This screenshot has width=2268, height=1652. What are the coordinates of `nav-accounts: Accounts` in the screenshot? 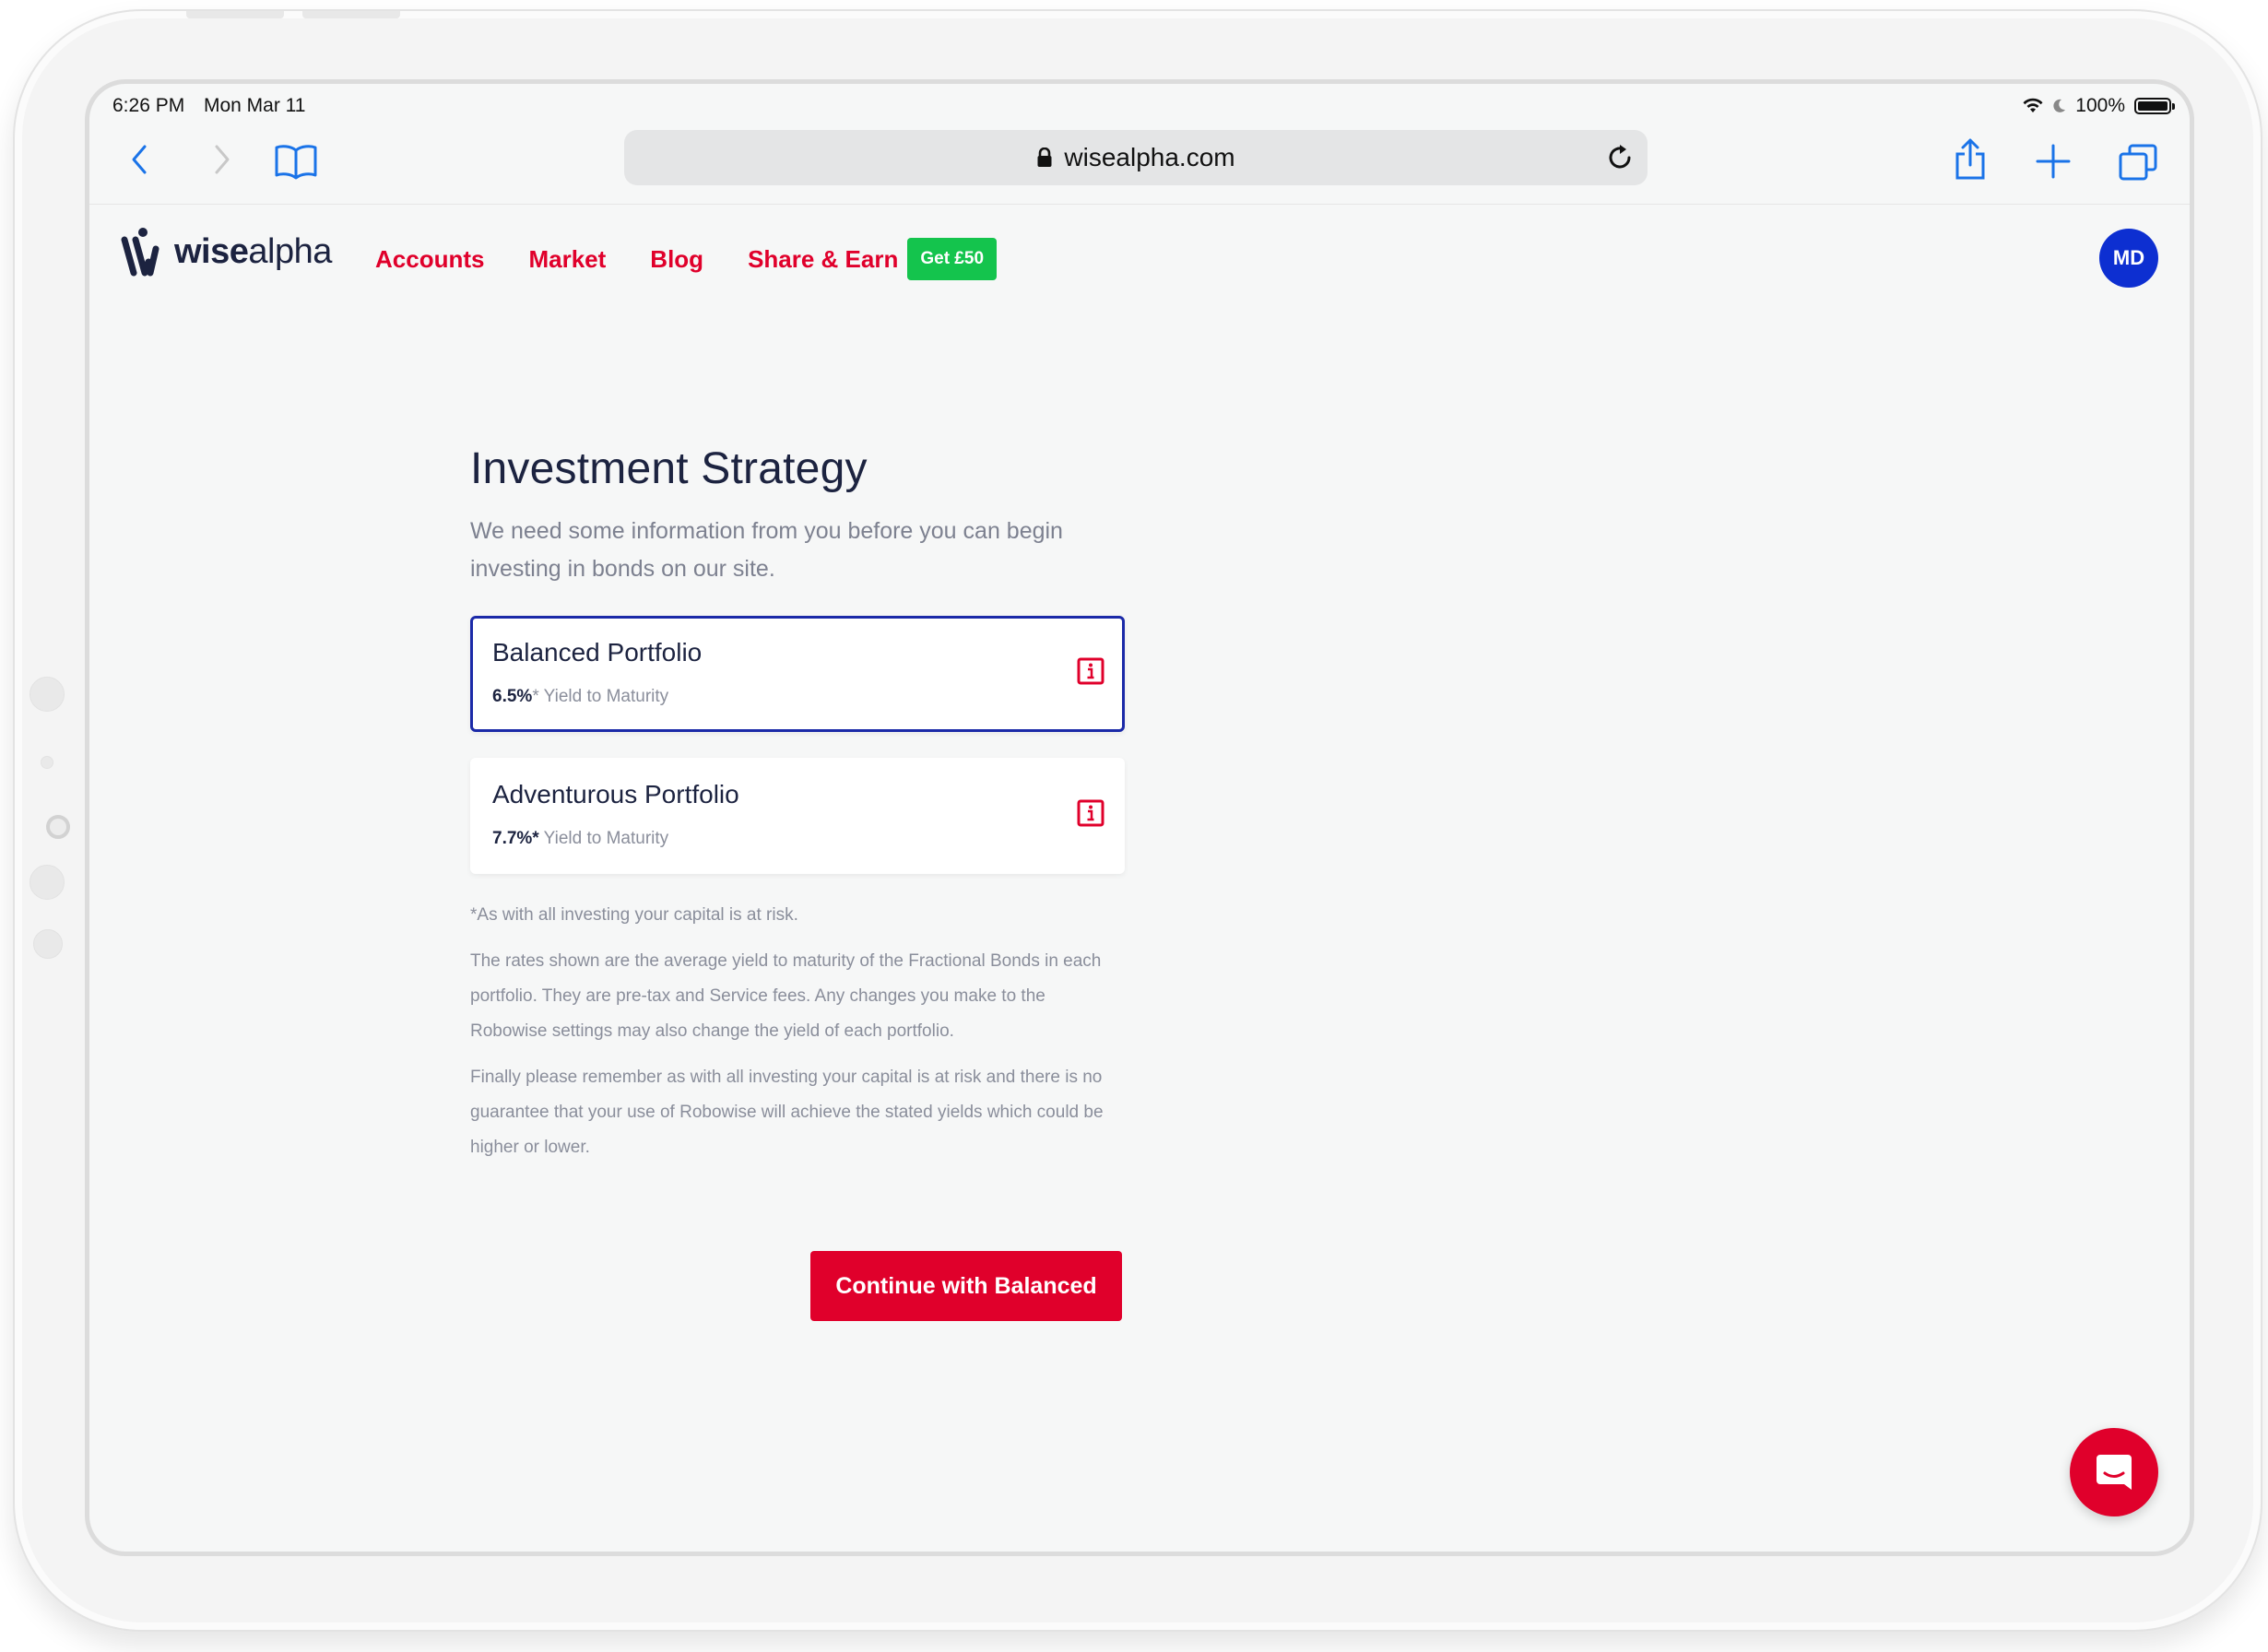 It's located at (429, 259).